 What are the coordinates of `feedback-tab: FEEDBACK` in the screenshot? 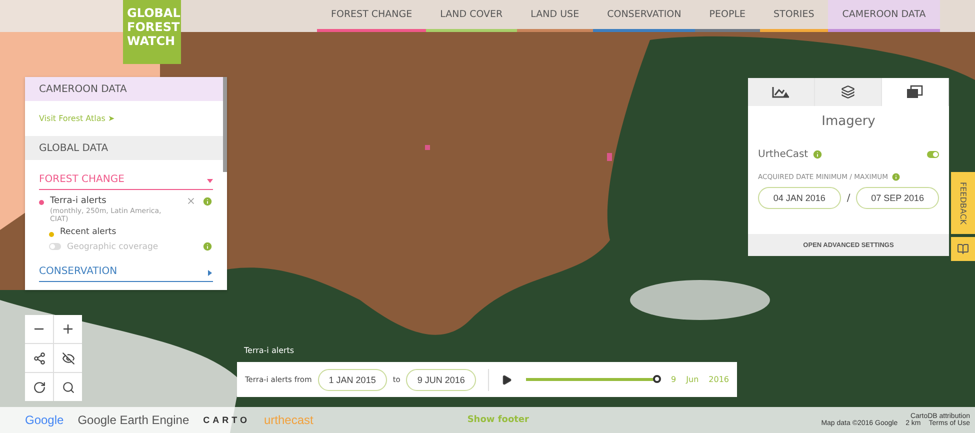 It's located at (963, 203).